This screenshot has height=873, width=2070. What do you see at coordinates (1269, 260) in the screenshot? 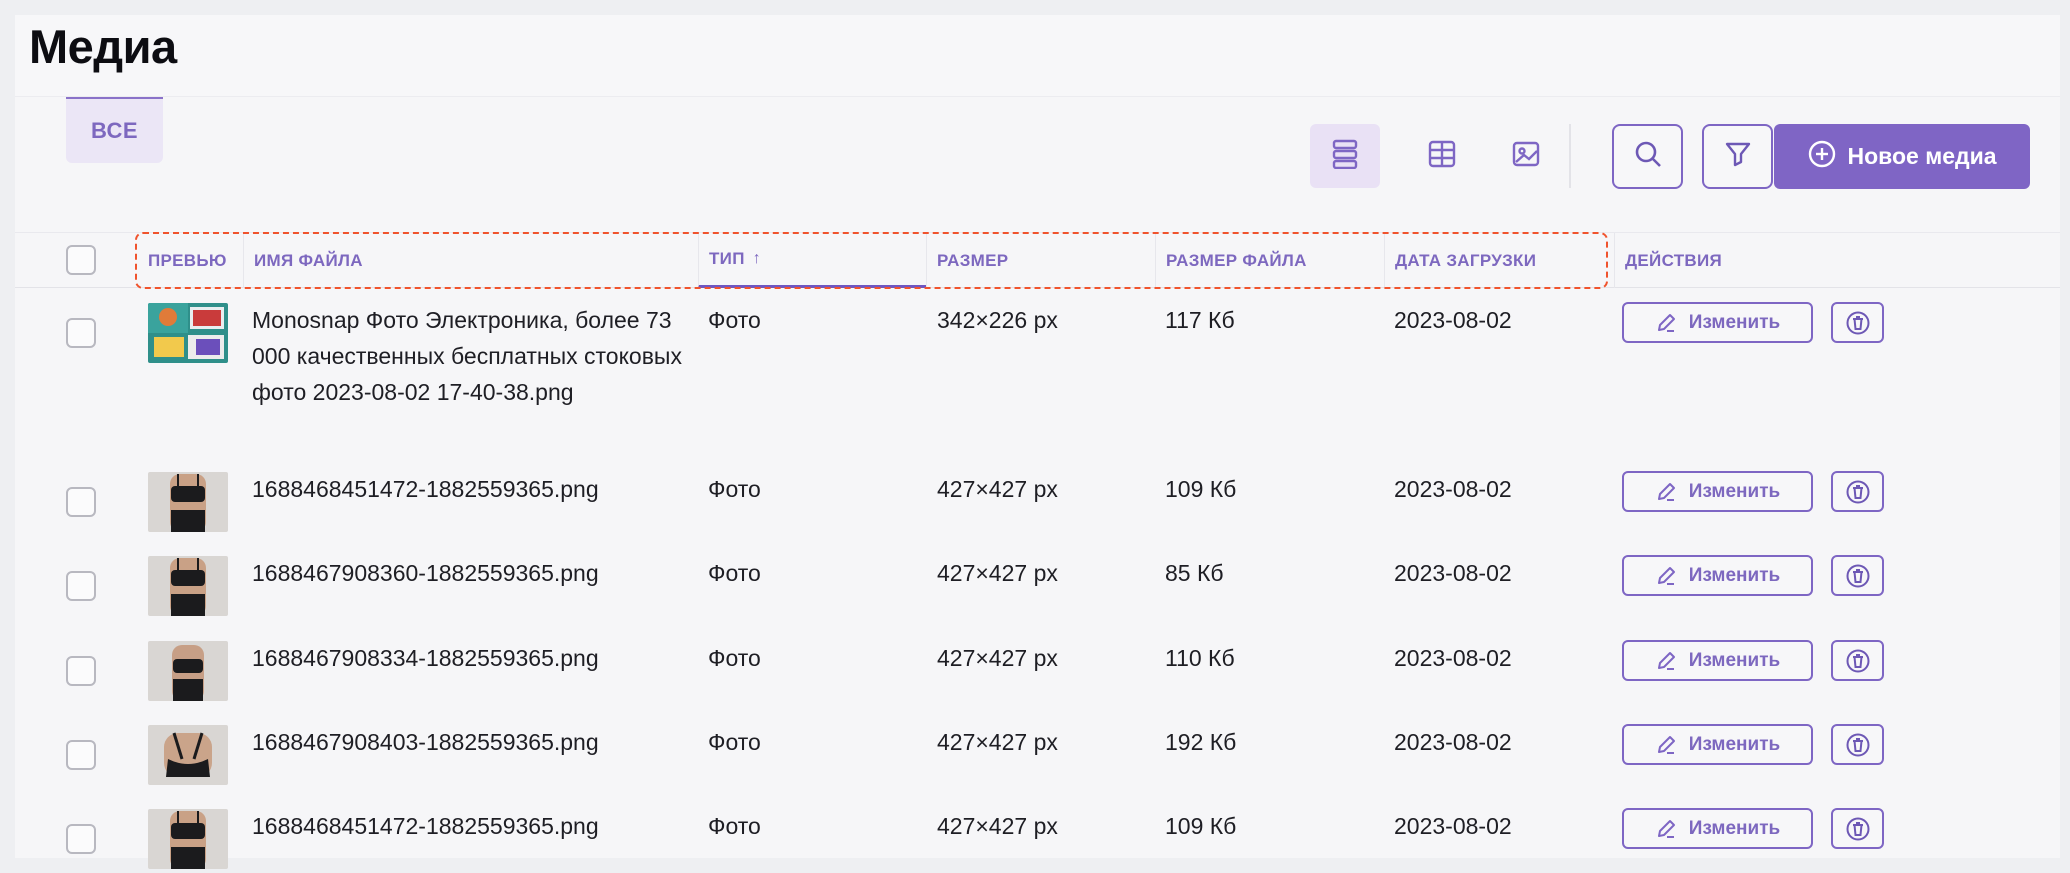
I see `column-filesize: РАЗМЕР ФАЙЛА` at bounding box center [1269, 260].